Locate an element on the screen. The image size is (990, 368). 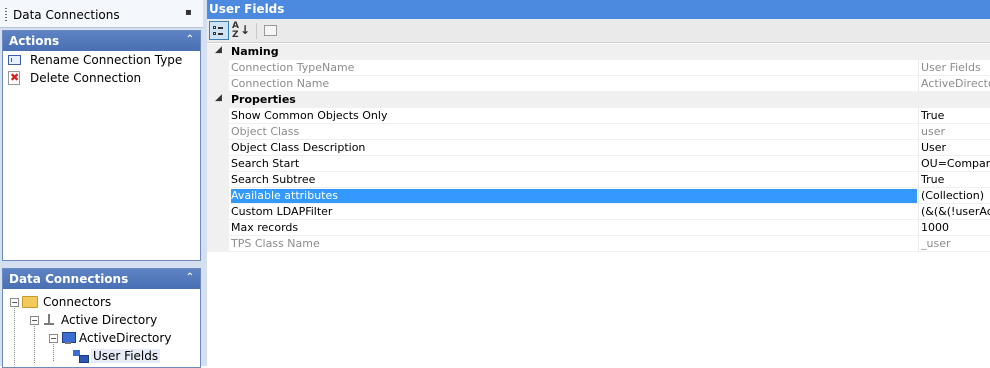
tree-item-activedirectory-connection: − ActiveDirectory is located at coordinates (101, 338).